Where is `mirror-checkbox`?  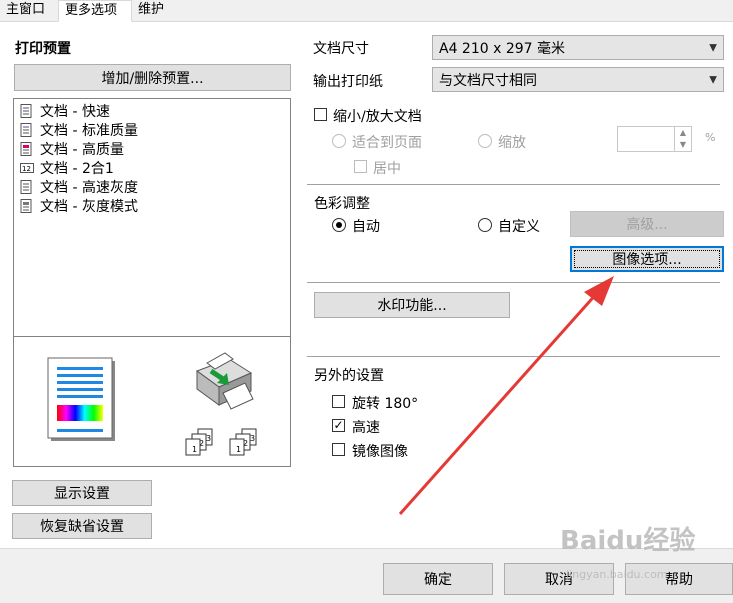
mirror-checkbox is located at coordinates (338, 449).